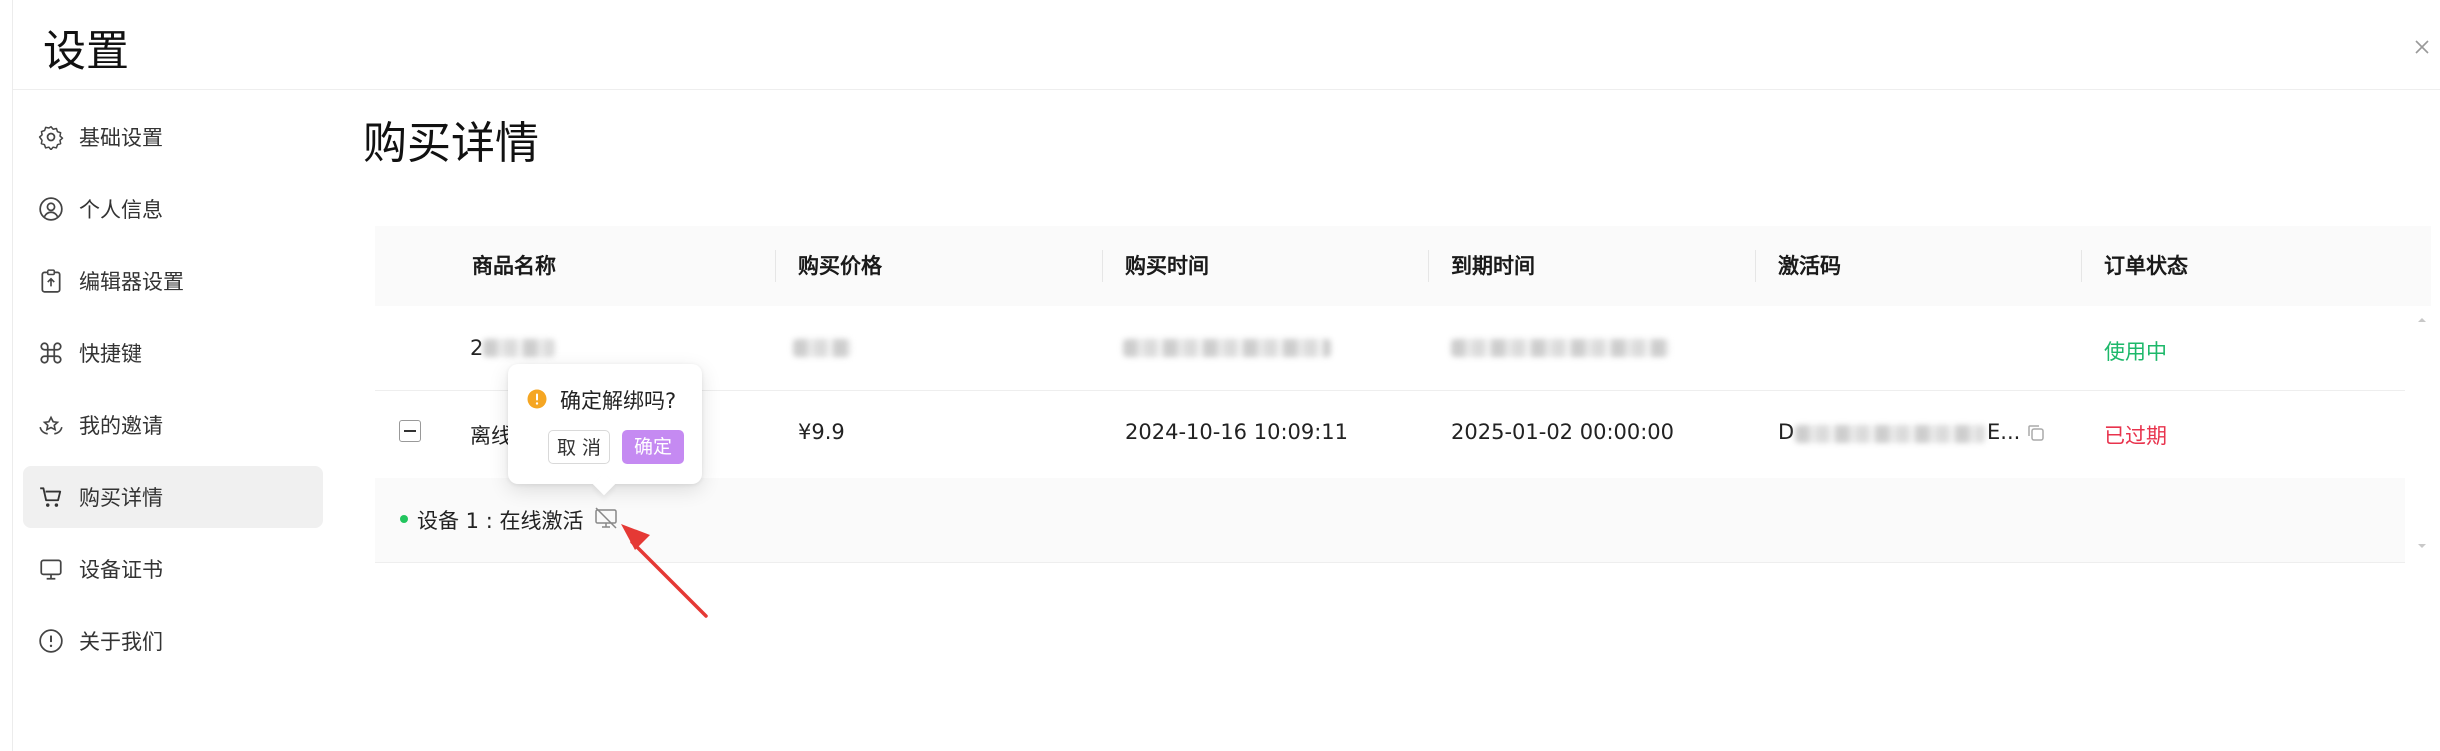  Describe the element at coordinates (51, 641) in the screenshot. I see `info-circle-icon` at that location.